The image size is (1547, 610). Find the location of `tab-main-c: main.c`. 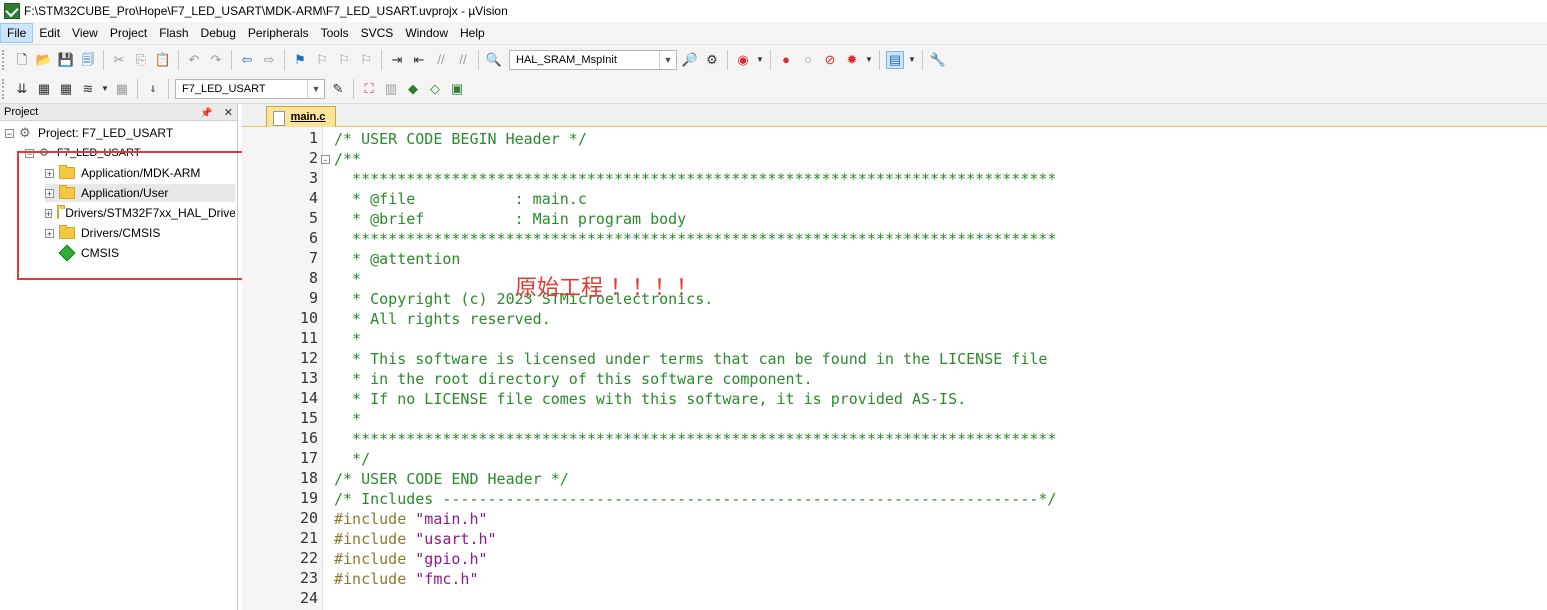

tab-main-c: main.c is located at coordinates (301, 116).